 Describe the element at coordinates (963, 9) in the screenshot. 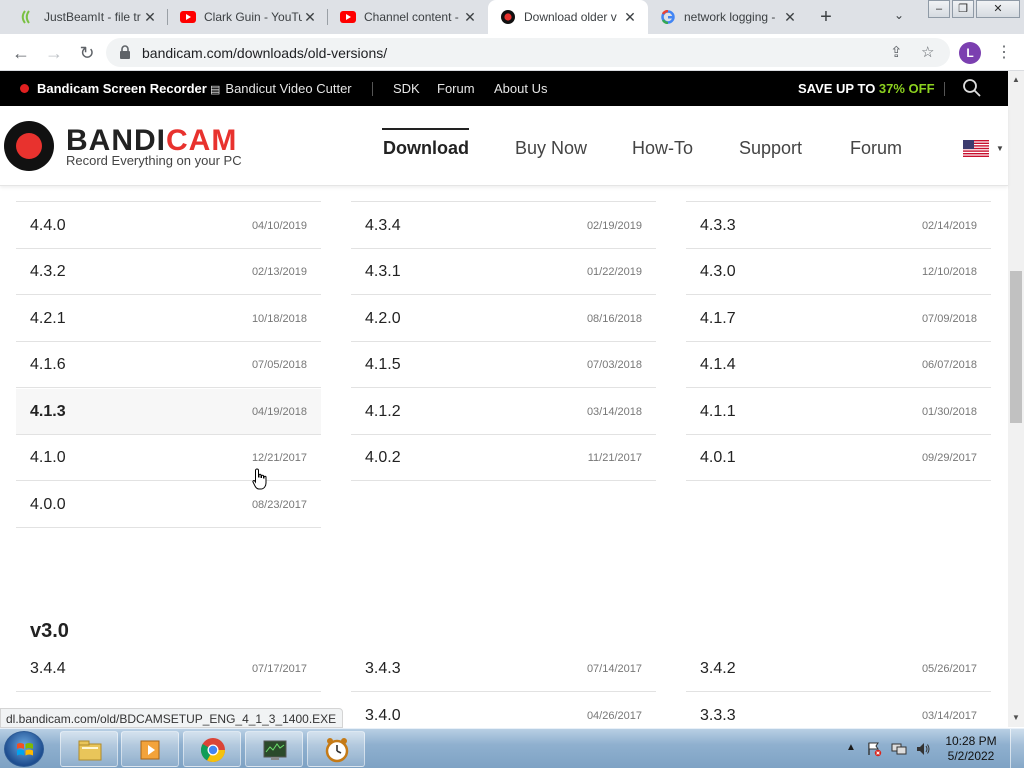

I see `restore-window-button: ❐` at that location.